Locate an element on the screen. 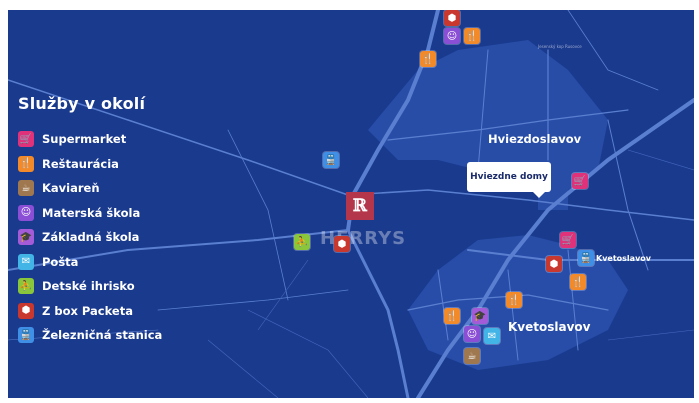  legend-label: Supermarket is located at coordinates (84, 139).